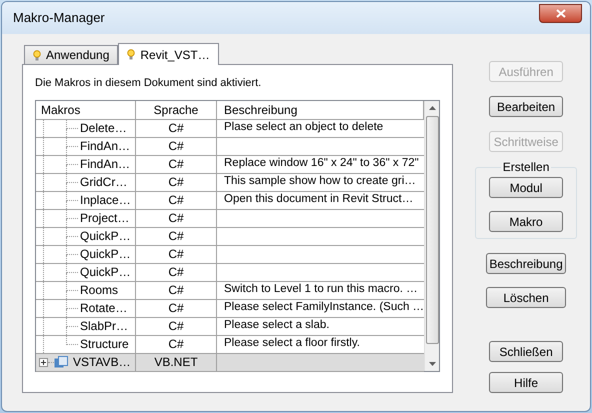  Describe the element at coordinates (292, 344) in the screenshot. I see `description-cell-text: Please select a floor firstly.` at that location.